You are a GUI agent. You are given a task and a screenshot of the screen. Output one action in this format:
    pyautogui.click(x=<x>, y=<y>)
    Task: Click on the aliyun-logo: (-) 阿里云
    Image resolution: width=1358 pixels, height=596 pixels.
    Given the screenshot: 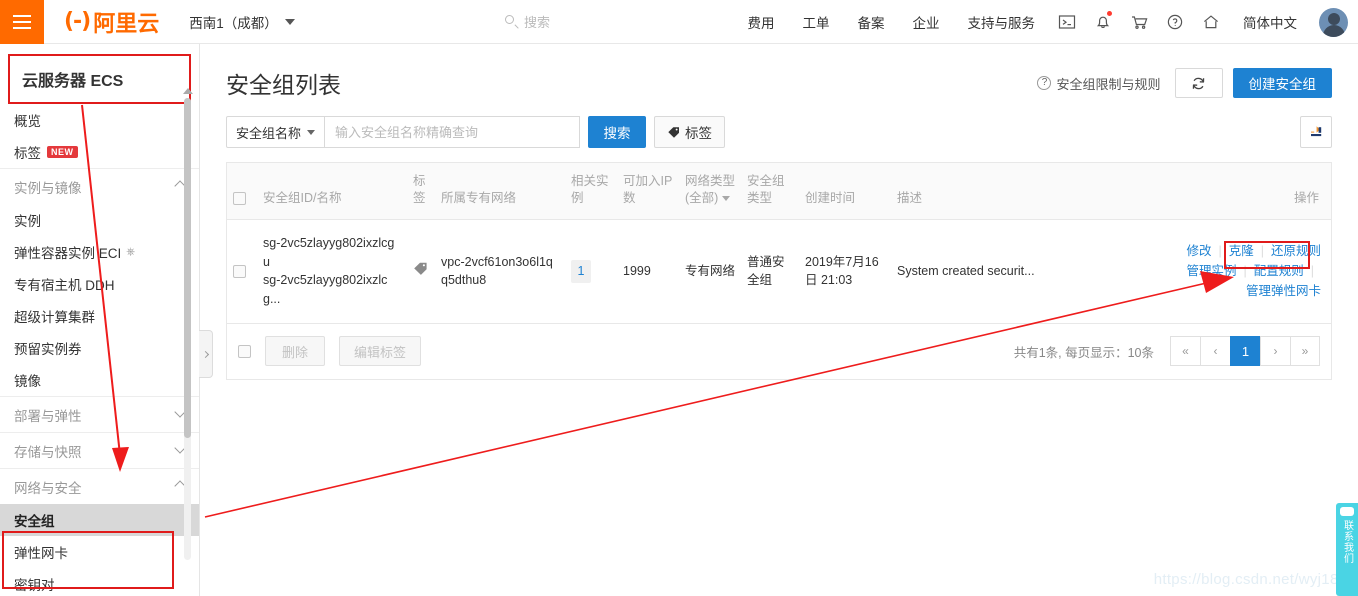 What is the action you would take?
    pyautogui.click(x=111, y=22)
    